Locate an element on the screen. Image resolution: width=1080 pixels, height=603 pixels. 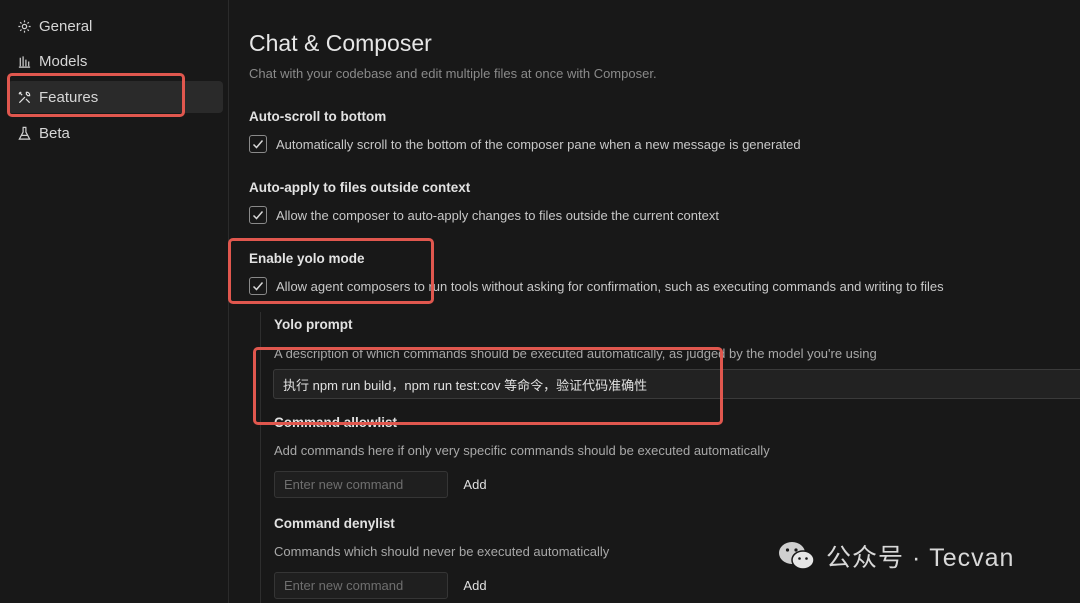
watermark: 公众号 · Tecvan is located at coordinates (896, 556).